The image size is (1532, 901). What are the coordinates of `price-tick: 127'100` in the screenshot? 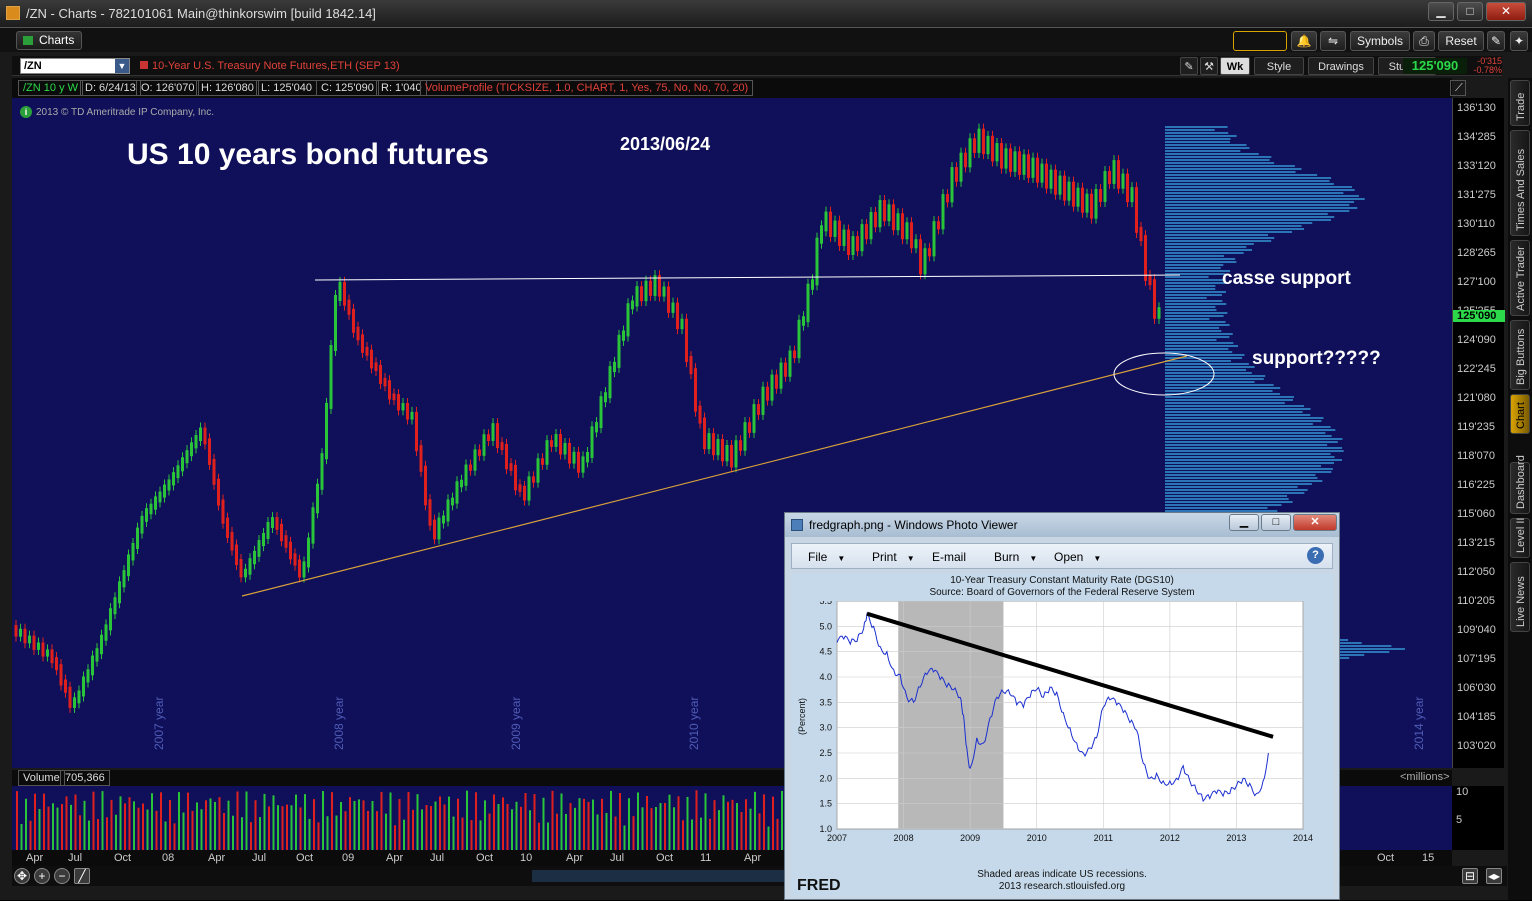 It's located at (1476, 282).